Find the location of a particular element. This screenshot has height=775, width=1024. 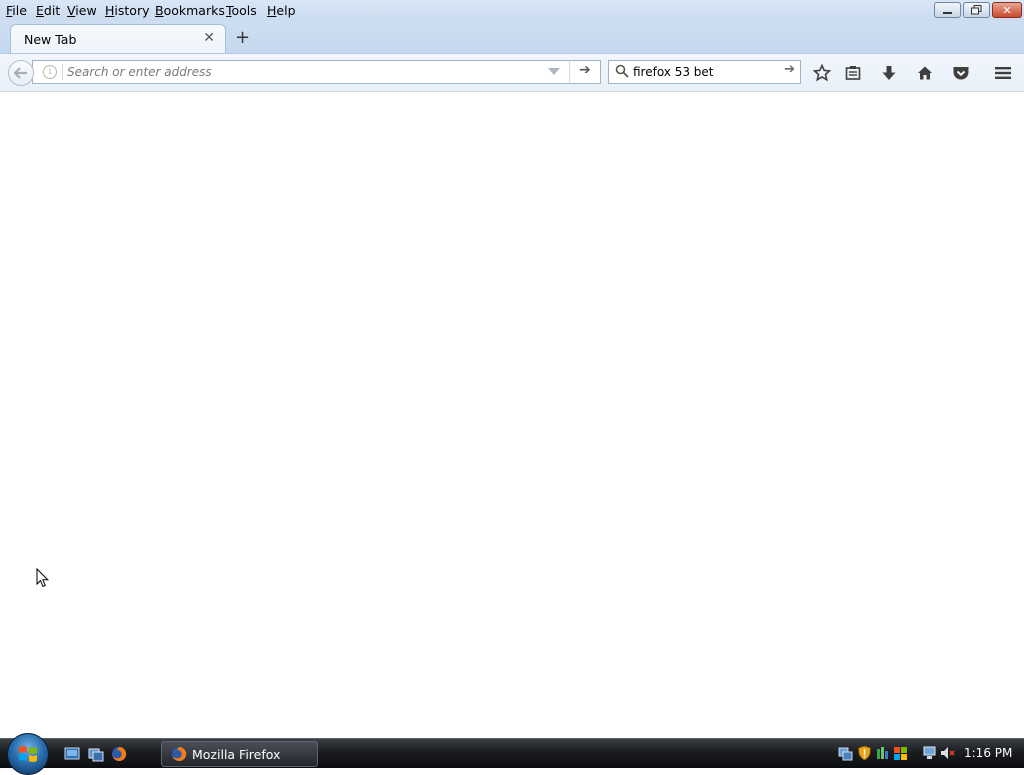

download-icon is located at coordinates (889, 73).